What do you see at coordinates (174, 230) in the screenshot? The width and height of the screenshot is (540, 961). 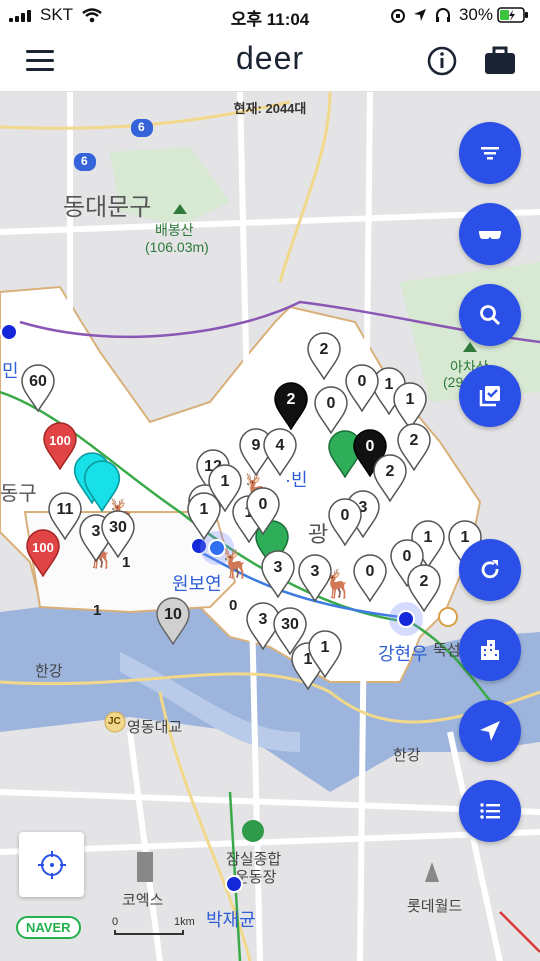 I see `place-label-baebongsan: 배봉산` at bounding box center [174, 230].